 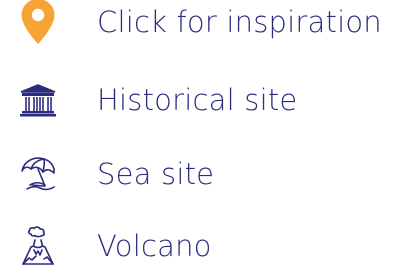 What do you see at coordinates (38, 246) in the screenshot?
I see `volcano-icon` at bounding box center [38, 246].